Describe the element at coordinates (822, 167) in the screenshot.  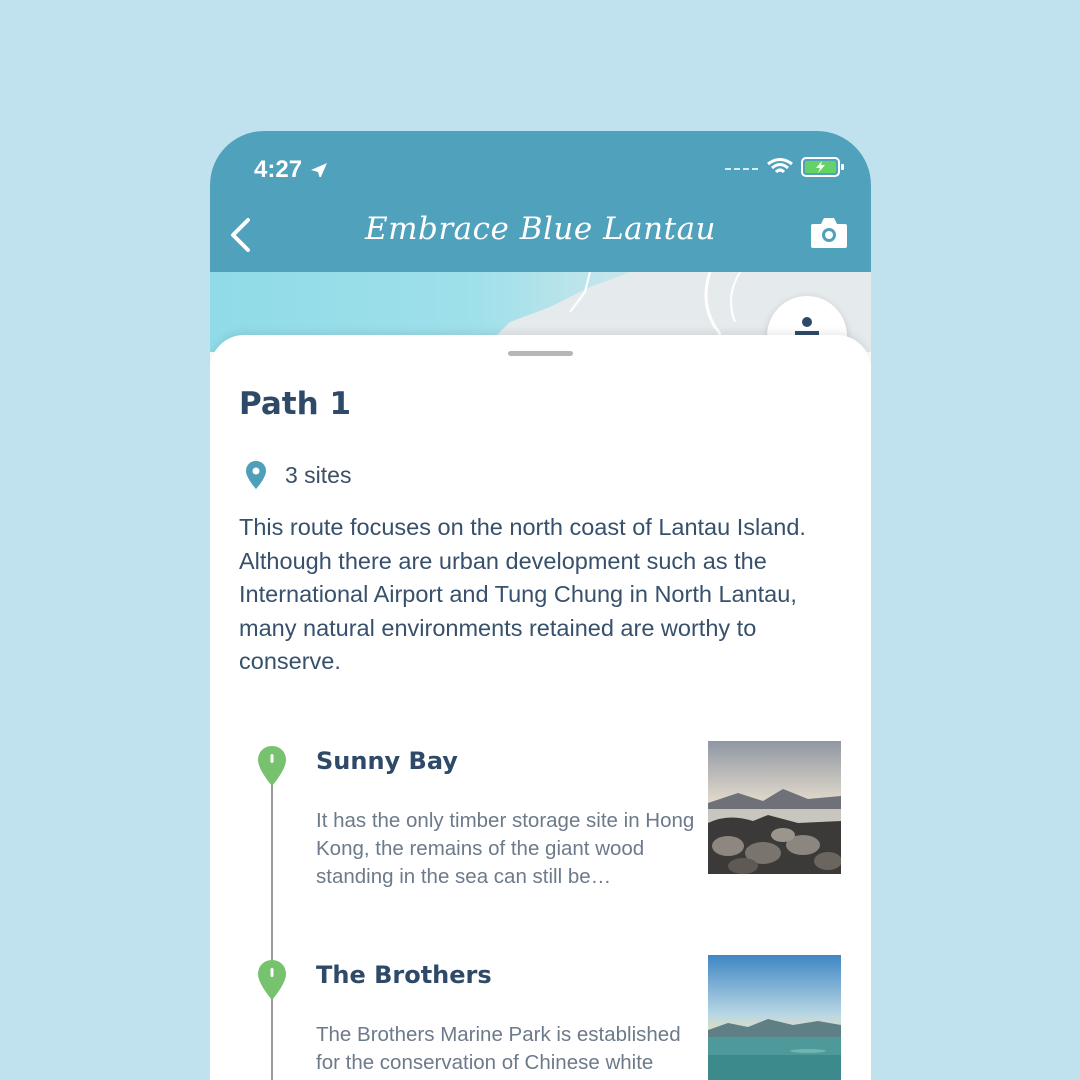
I see `battery-charging-icon` at that location.